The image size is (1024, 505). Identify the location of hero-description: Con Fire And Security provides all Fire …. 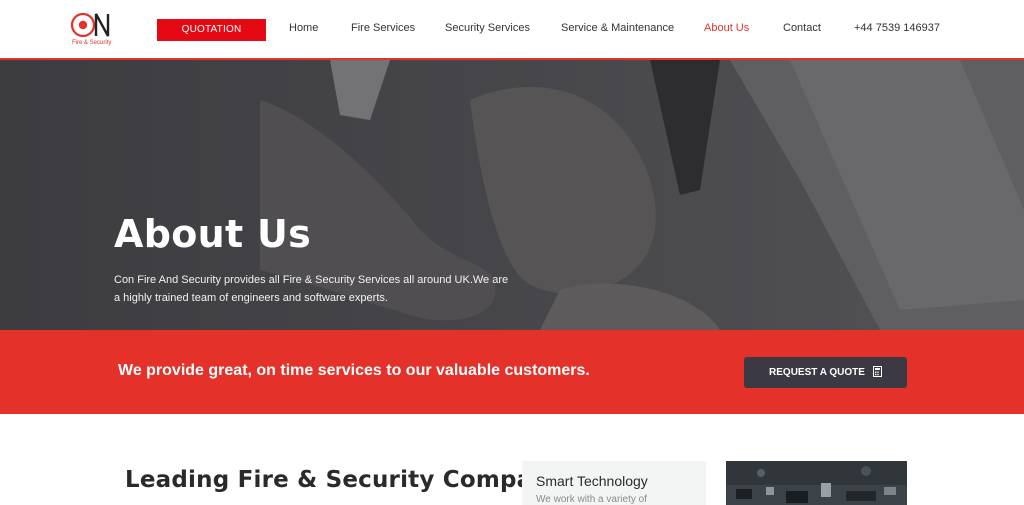
(311, 289).